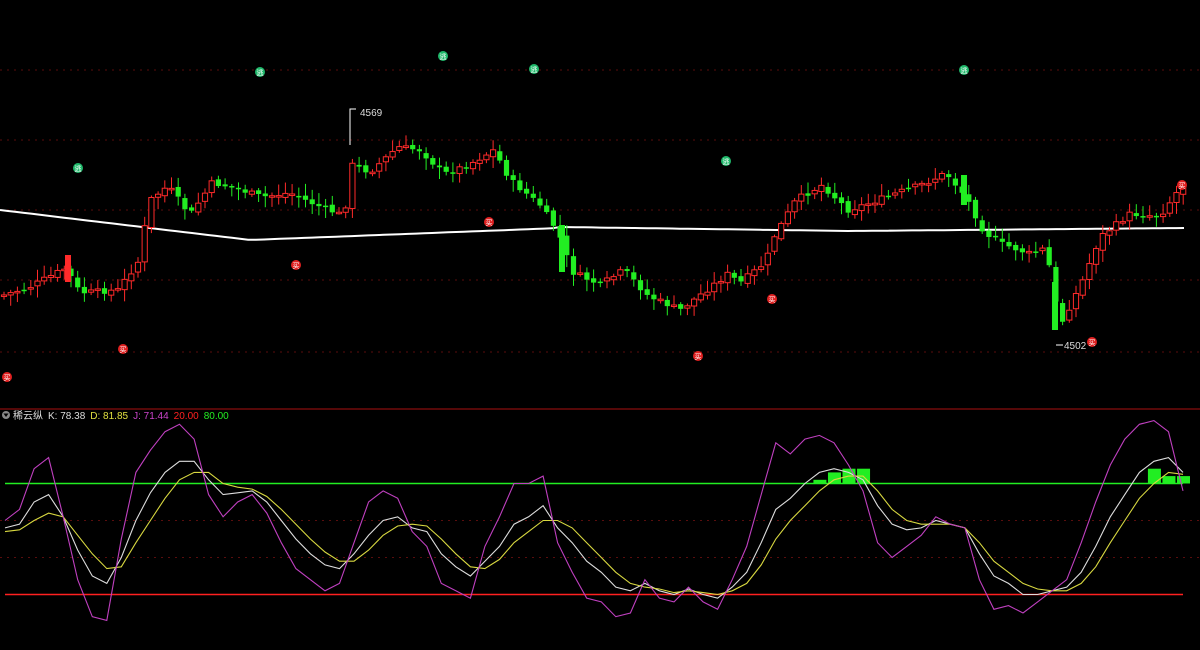  I want to click on histogram-bar, so click(1183, 480).